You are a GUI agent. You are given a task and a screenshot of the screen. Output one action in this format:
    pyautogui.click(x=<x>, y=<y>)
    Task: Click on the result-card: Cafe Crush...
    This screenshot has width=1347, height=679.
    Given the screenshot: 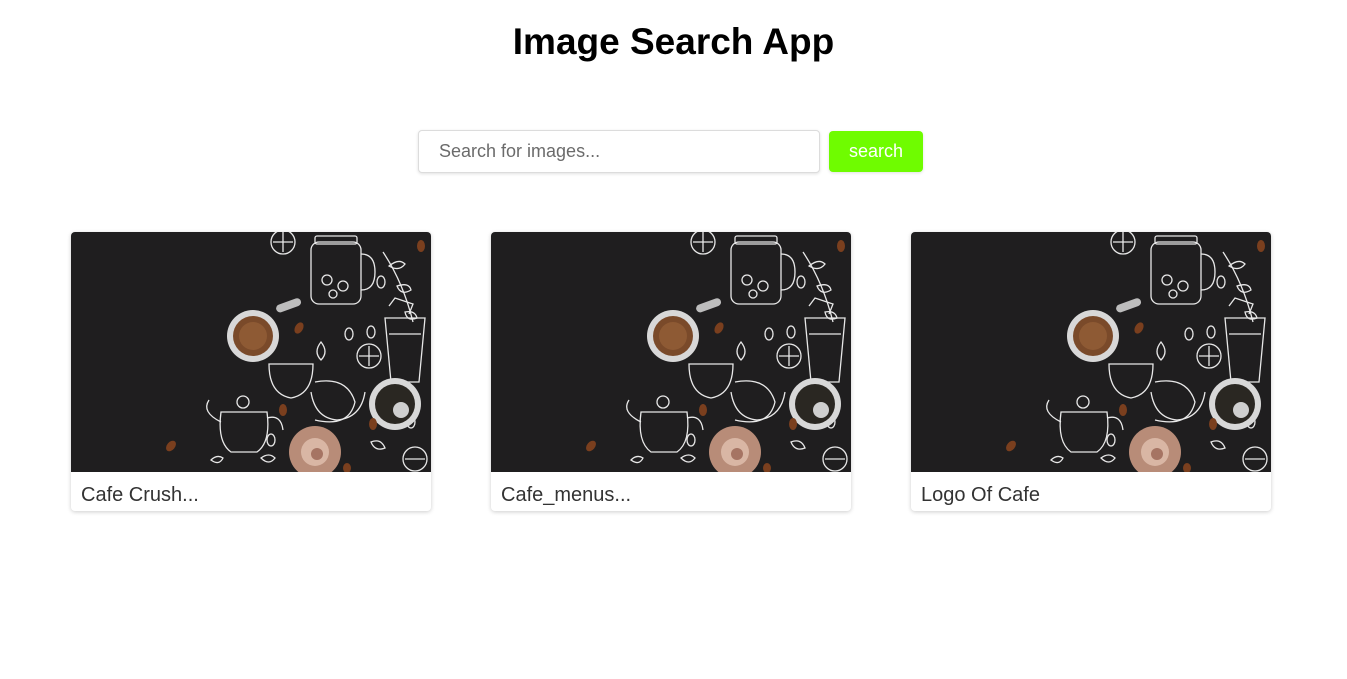 What is the action you would take?
    pyautogui.click(x=251, y=371)
    